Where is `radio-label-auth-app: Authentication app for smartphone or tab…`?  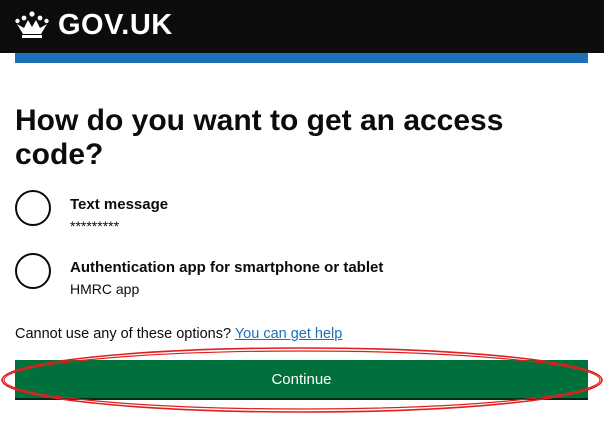
radio-label-auth-app: Authentication app for smartphone or tab… is located at coordinates (310, 268).